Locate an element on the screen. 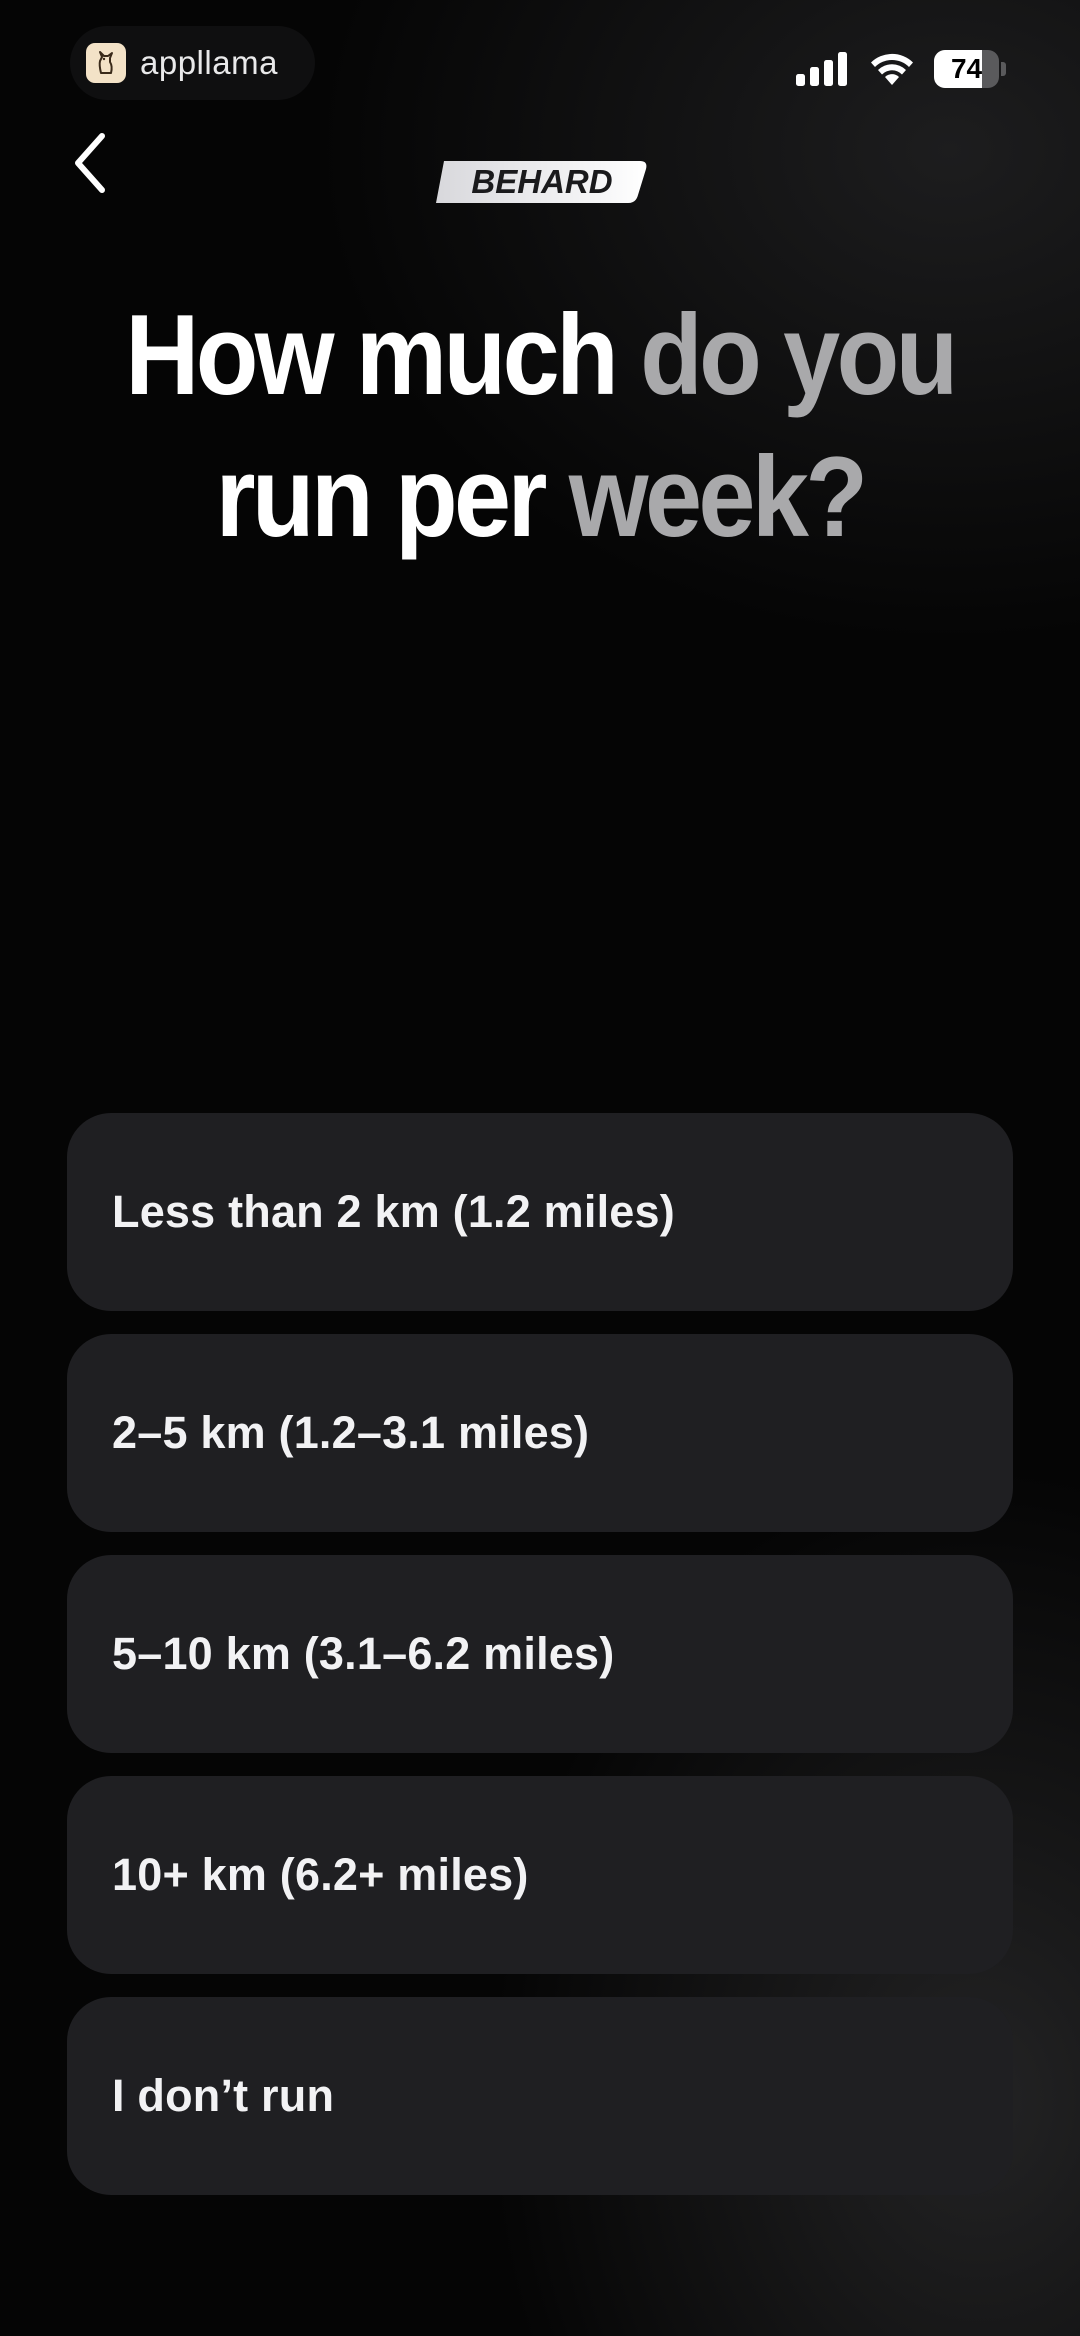 This screenshot has height=2336, width=1080. title-line2-white: run per is located at coordinates (381, 497).